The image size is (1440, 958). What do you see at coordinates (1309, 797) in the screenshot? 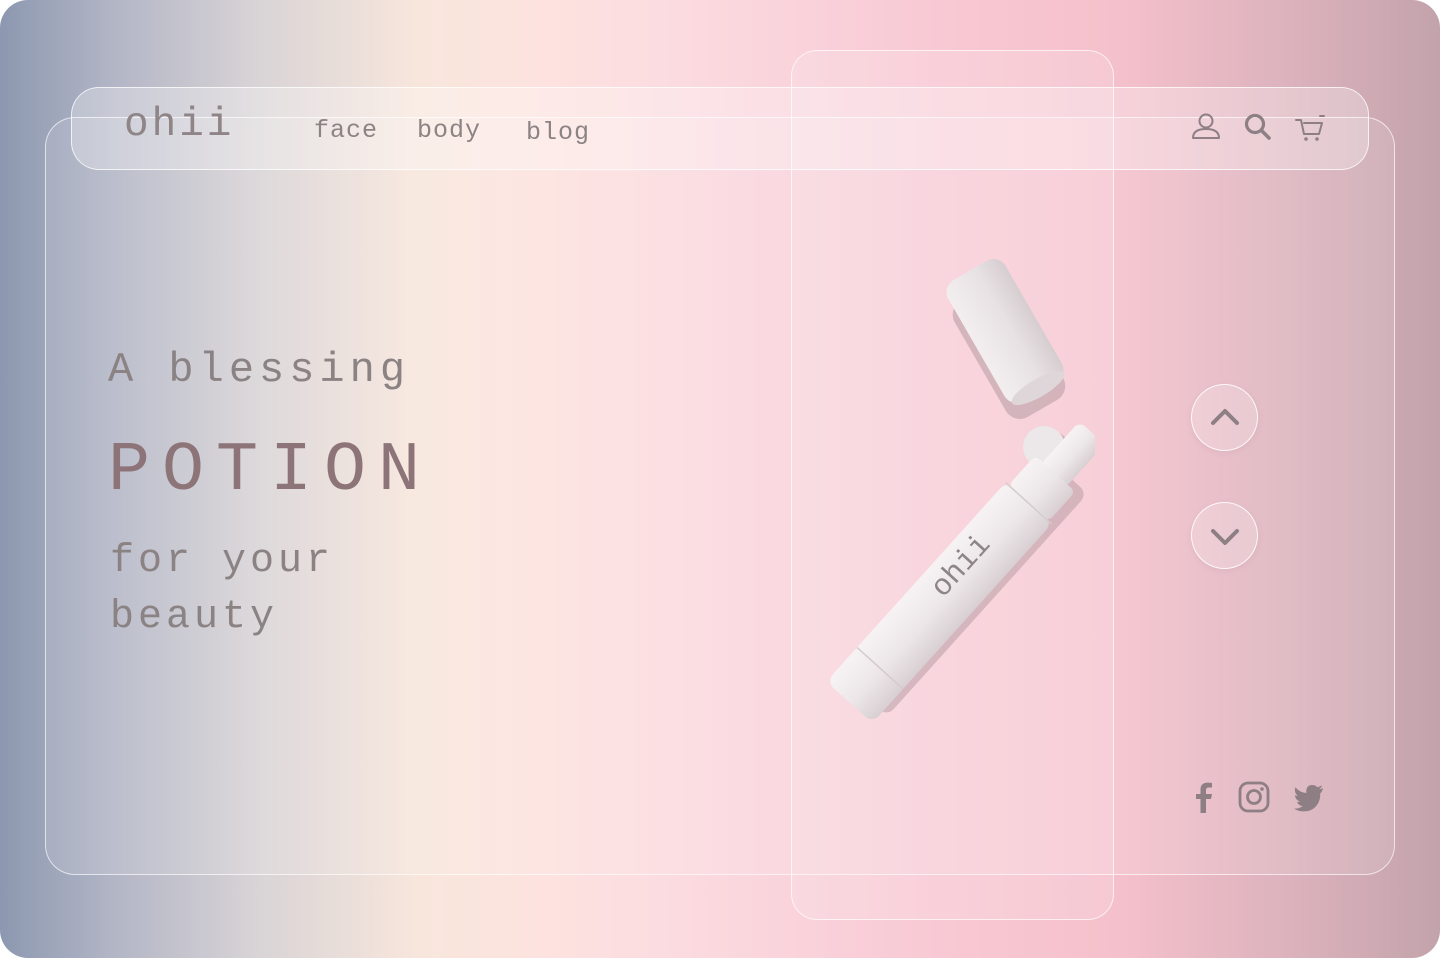
I see `twitter-icon` at bounding box center [1309, 797].